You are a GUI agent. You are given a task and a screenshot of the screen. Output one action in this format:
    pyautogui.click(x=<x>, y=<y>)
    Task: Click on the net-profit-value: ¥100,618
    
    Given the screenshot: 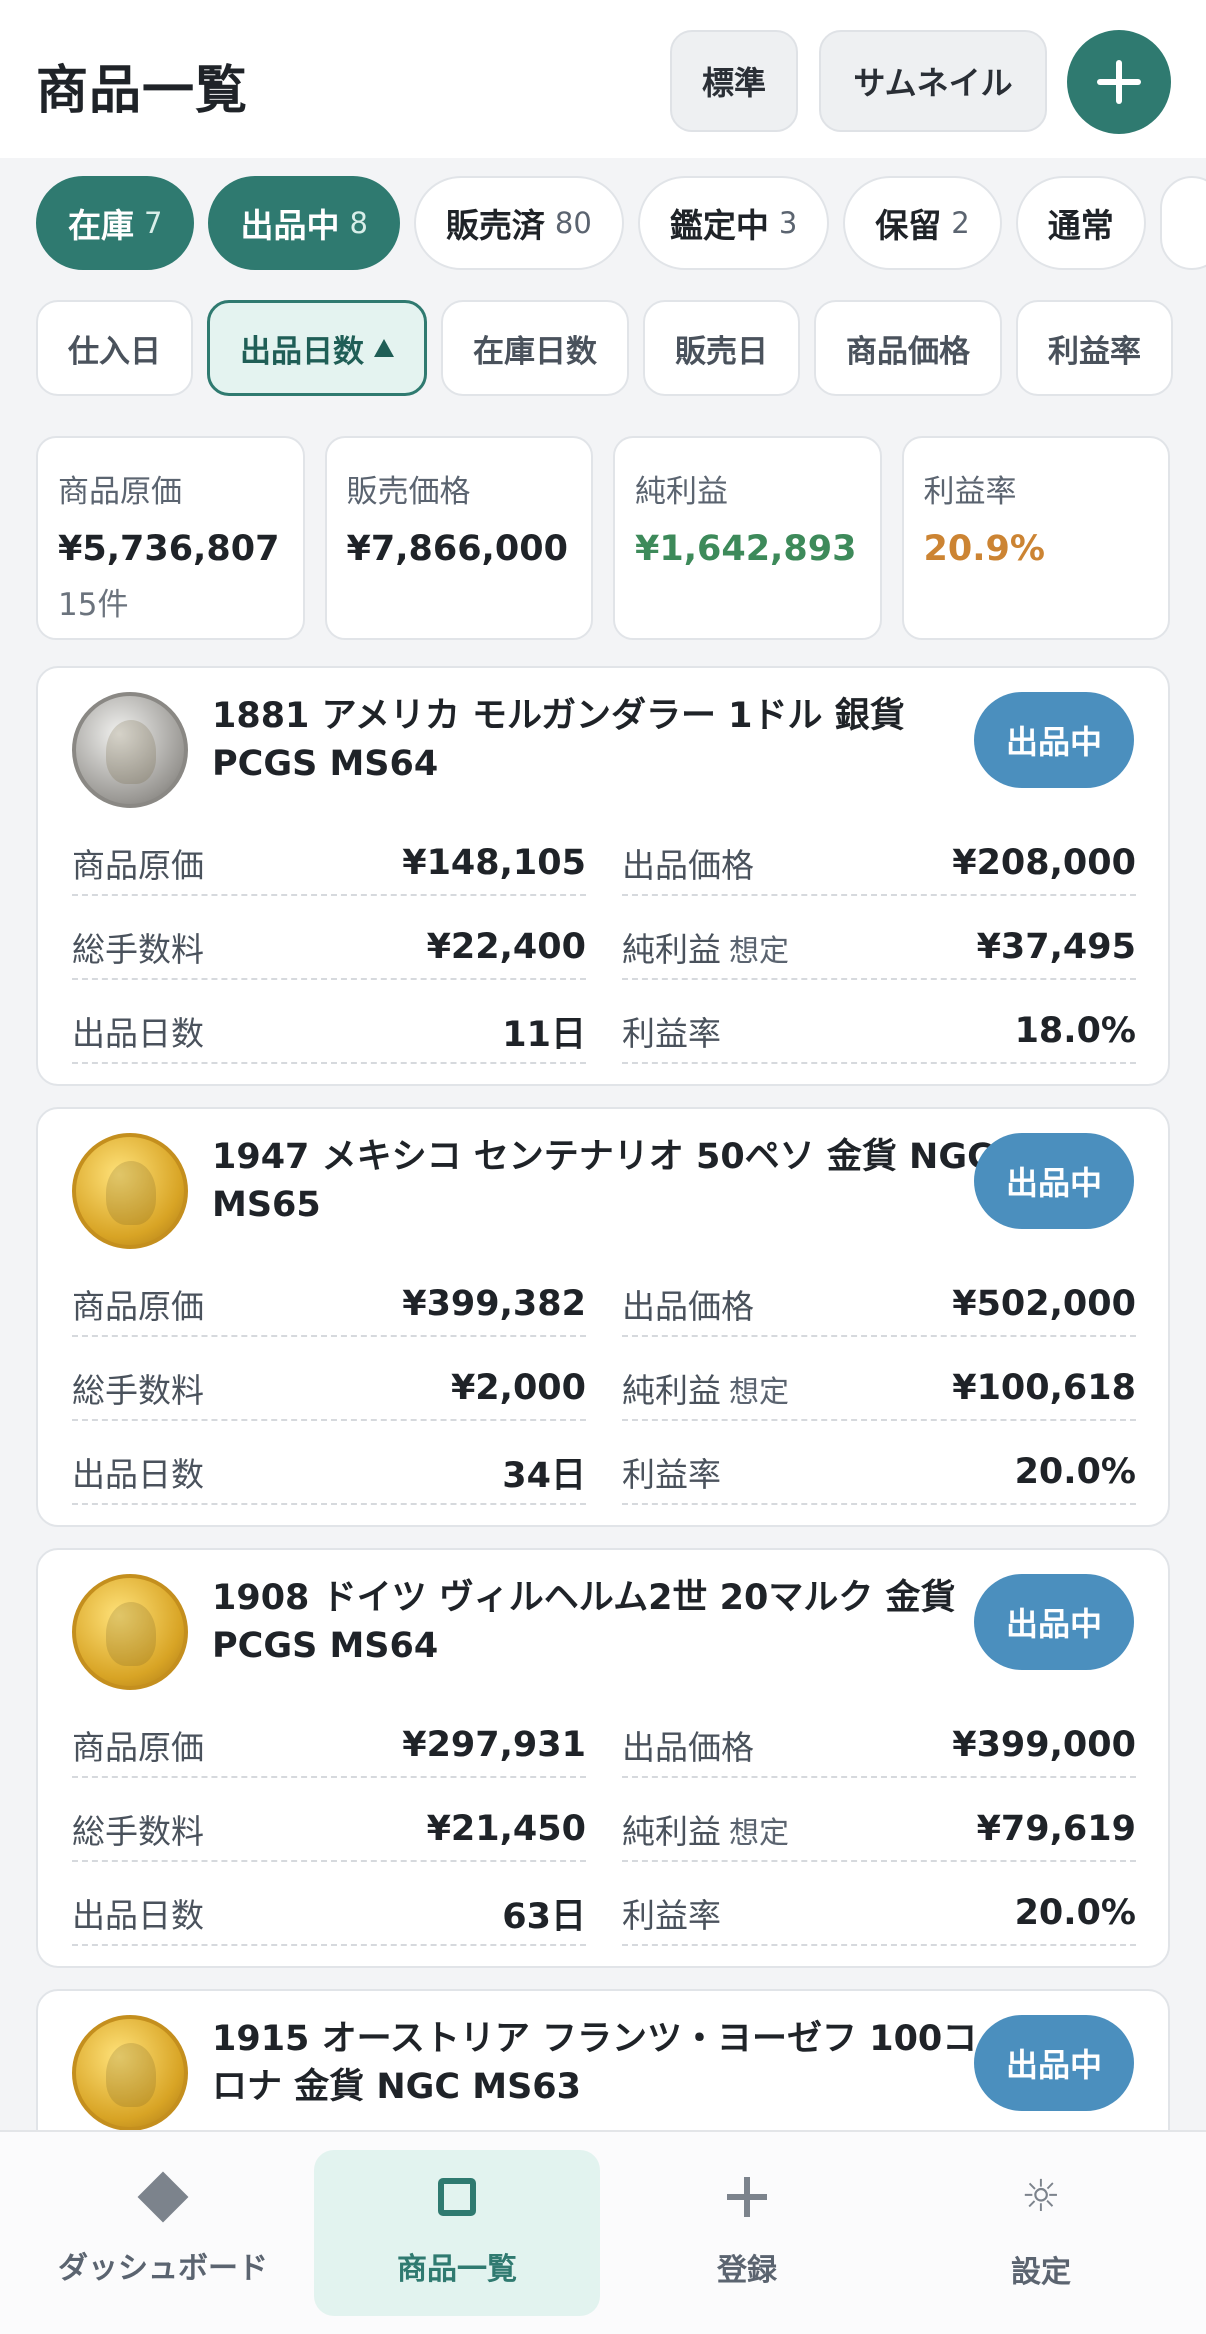 What is the action you would take?
    pyautogui.click(x=1044, y=1388)
    